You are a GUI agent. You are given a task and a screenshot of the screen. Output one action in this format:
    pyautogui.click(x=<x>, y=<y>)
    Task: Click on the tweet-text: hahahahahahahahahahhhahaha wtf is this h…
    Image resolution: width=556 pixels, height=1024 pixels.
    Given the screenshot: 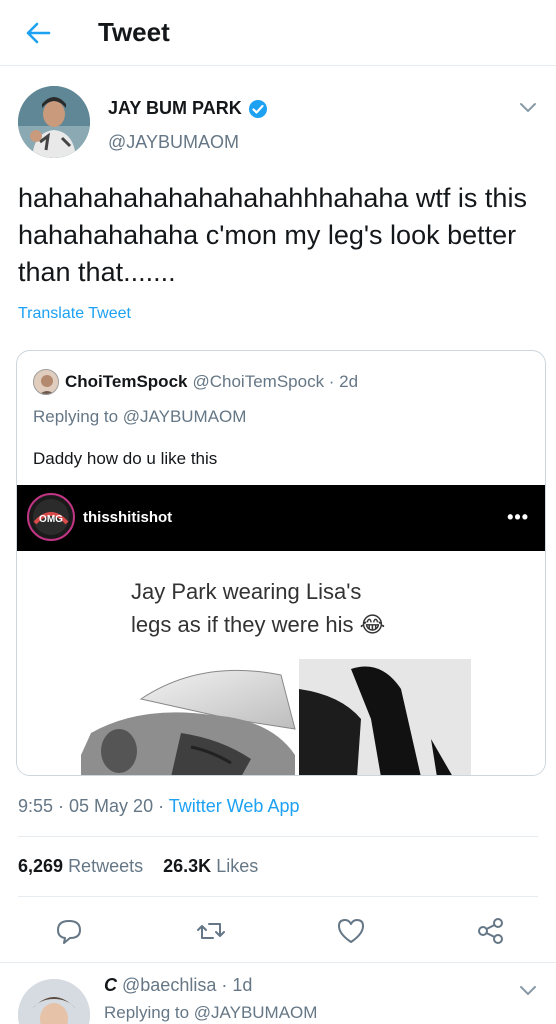 What is the action you would take?
    pyautogui.click(x=272, y=235)
    